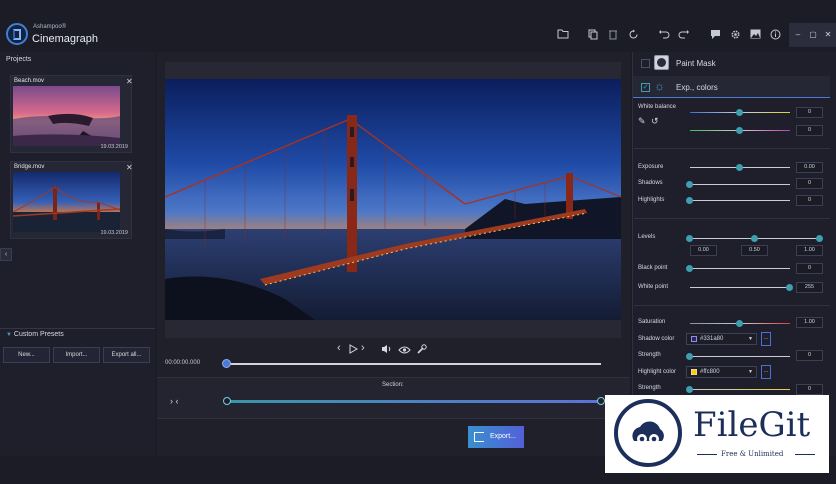 The height and width of the screenshot is (484, 836). Describe the element at coordinates (563, 36) in the screenshot. I see `folder-icon` at that location.